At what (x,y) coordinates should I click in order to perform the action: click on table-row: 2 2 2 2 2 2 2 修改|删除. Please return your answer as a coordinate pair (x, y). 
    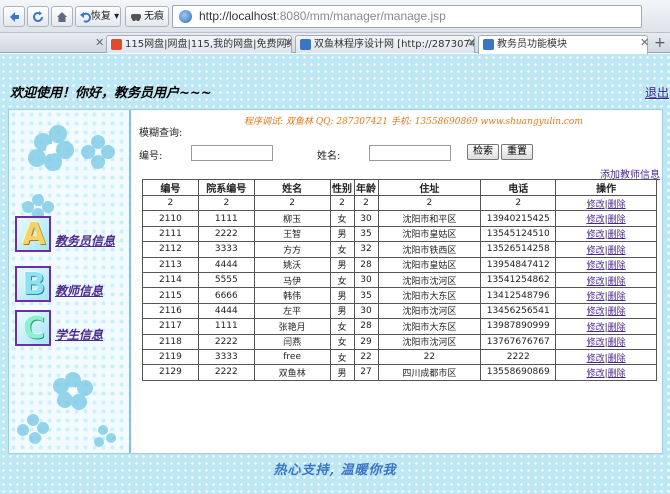
    Looking at the image, I should click on (399, 203).